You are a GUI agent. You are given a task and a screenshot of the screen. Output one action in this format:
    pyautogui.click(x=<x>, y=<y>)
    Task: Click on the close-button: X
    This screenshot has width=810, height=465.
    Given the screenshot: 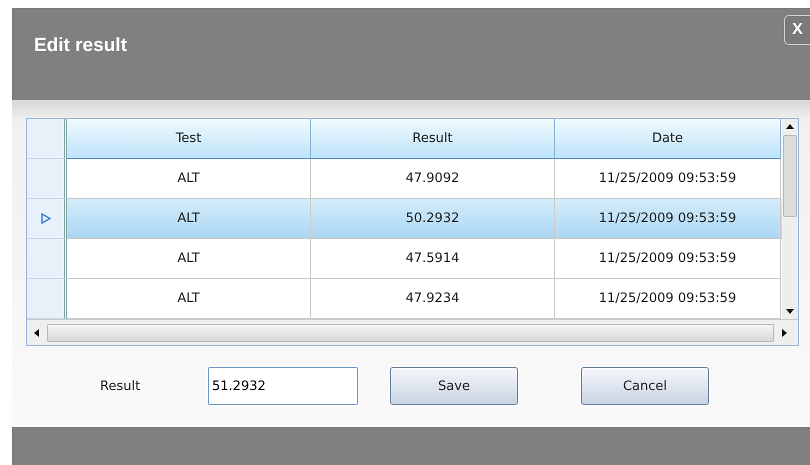 What is the action you would take?
    pyautogui.click(x=797, y=30)
    